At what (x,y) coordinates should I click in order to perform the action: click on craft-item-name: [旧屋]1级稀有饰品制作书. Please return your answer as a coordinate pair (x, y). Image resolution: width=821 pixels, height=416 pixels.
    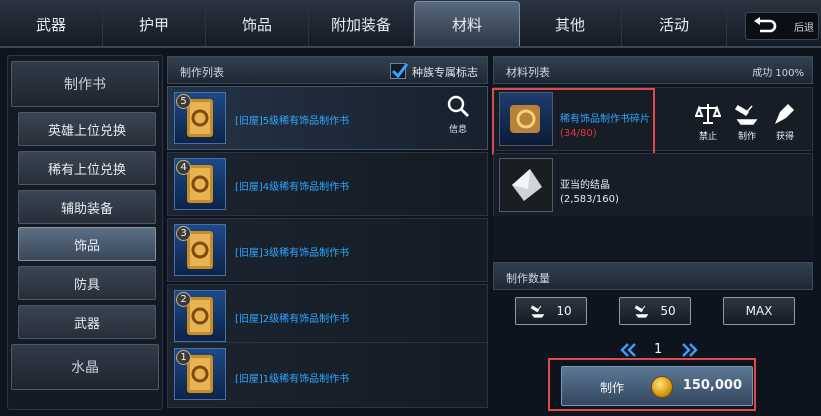
    Looking at the image, I should click on (292, 379).